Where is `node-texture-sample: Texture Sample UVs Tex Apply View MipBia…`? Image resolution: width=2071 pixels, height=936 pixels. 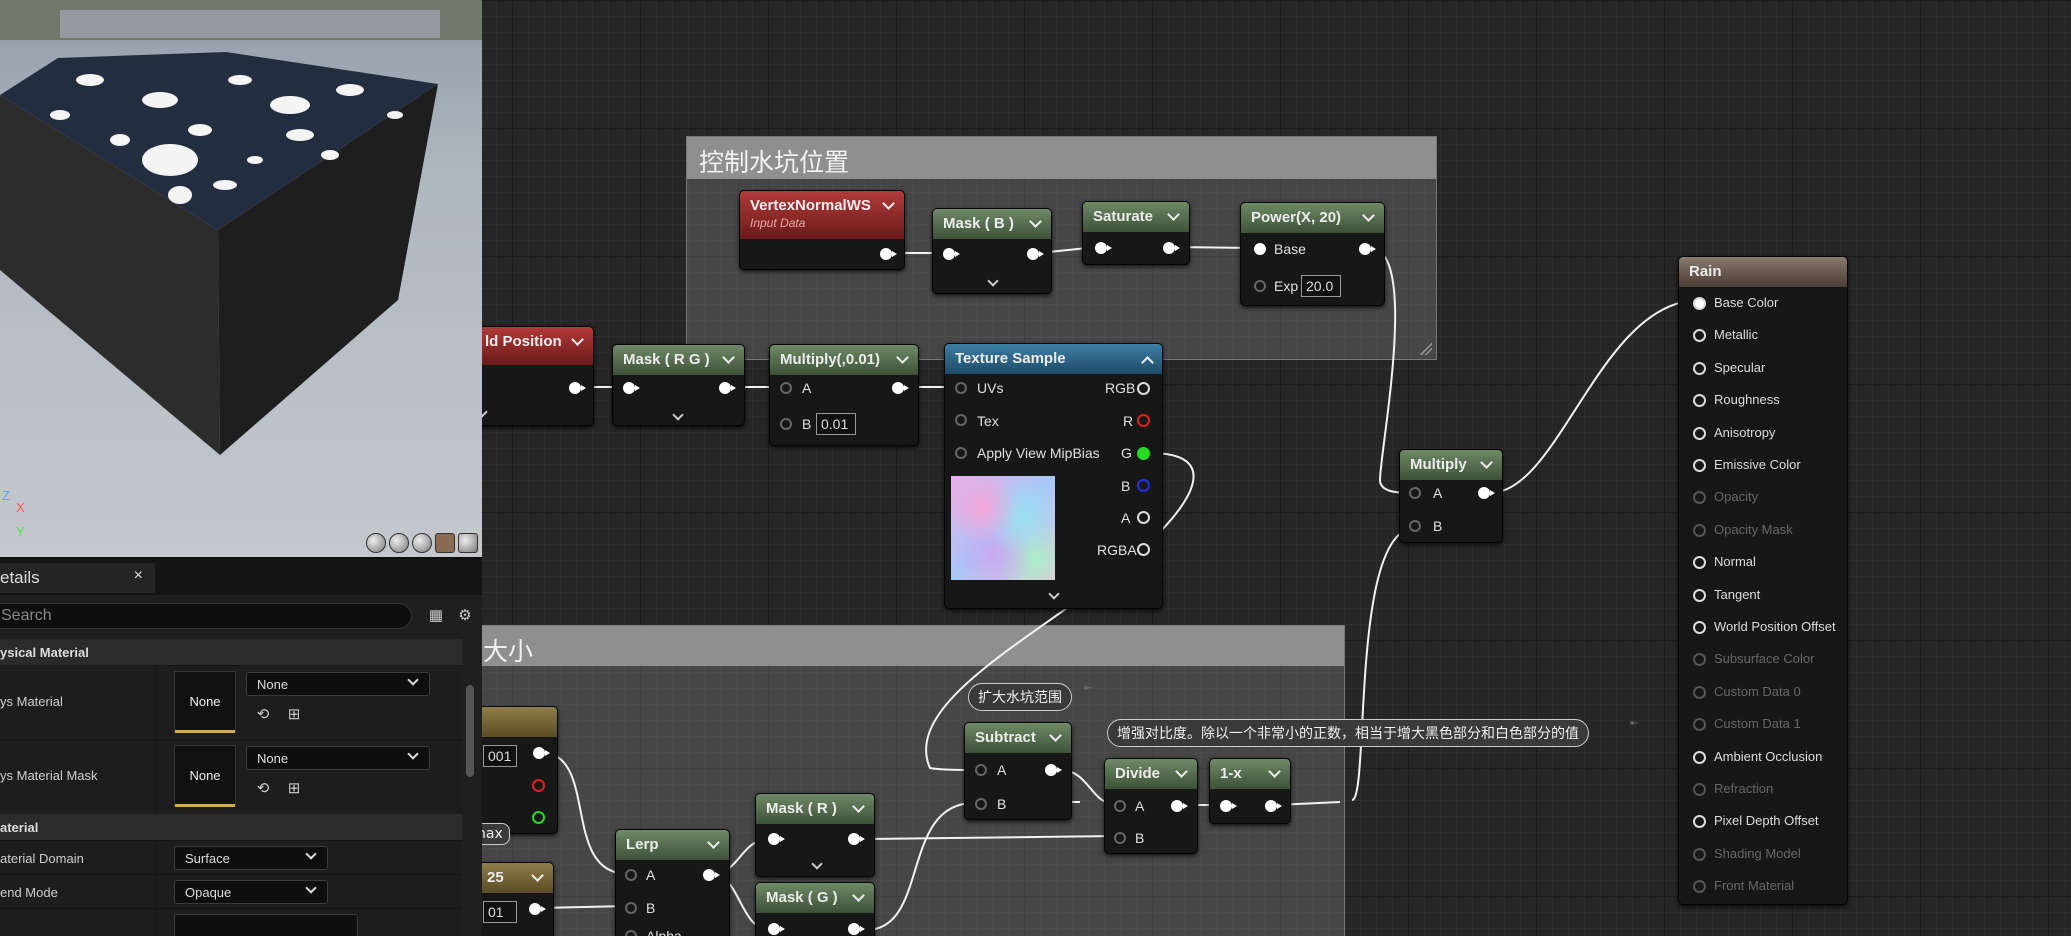 node-texture-sample: Texture Sample UVs Tex Apply View MipBia… is located at coordinates (1053, 476).